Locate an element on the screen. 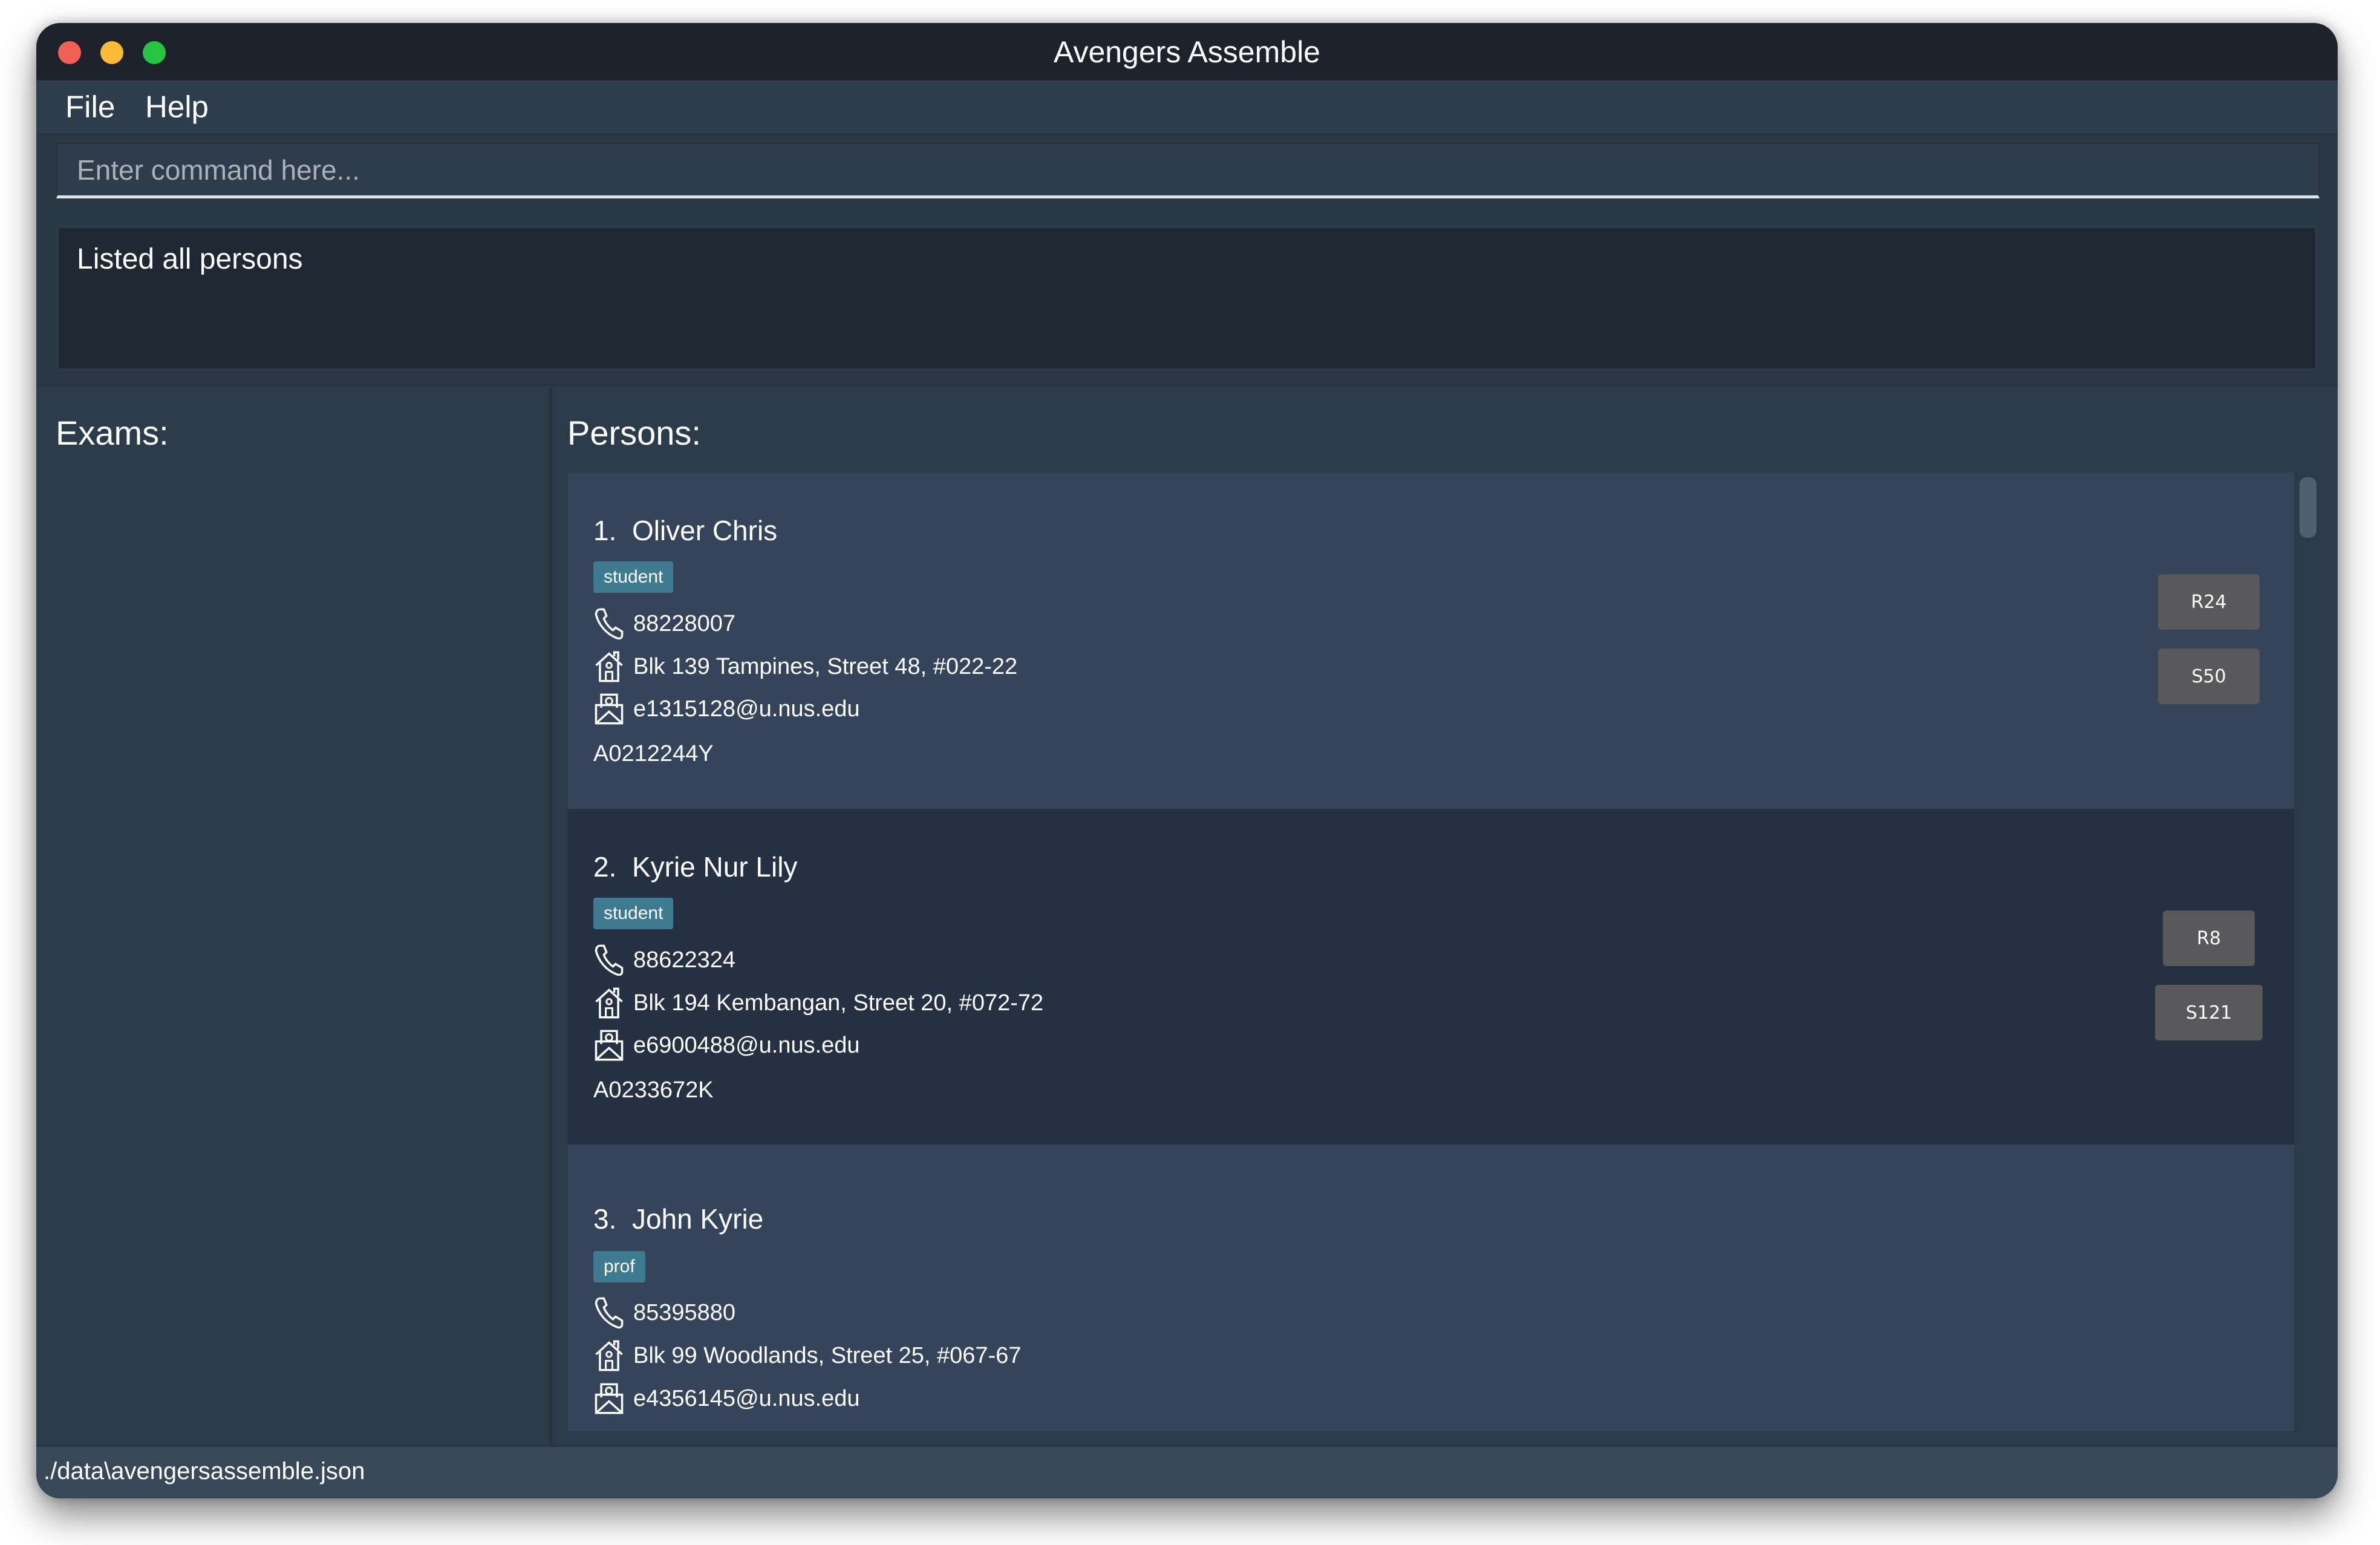  matric-number: A0212244Y is located at coordinates (653, 753).